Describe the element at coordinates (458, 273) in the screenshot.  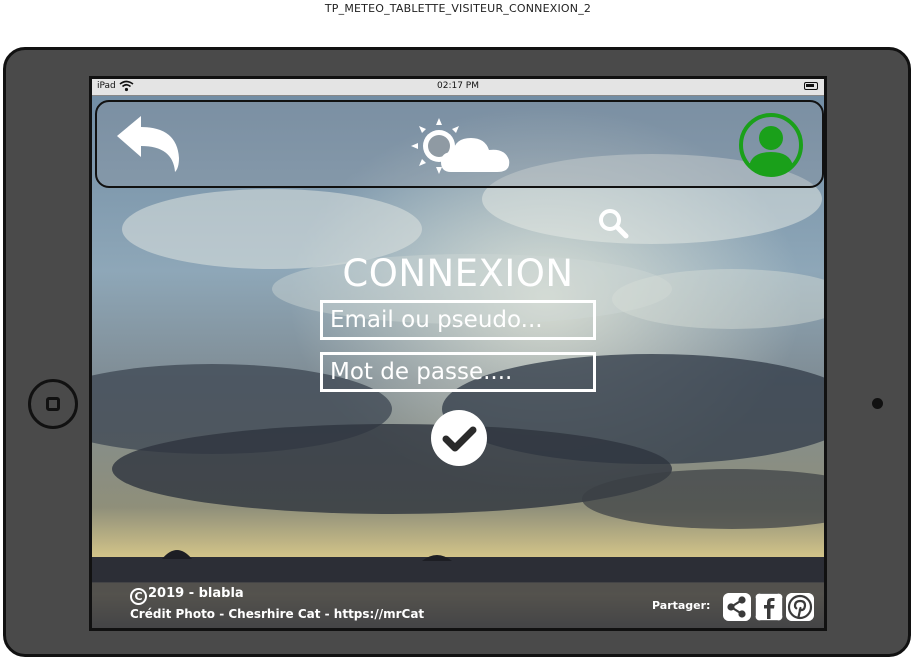
I see `login-title: CONNEXION` at that location.